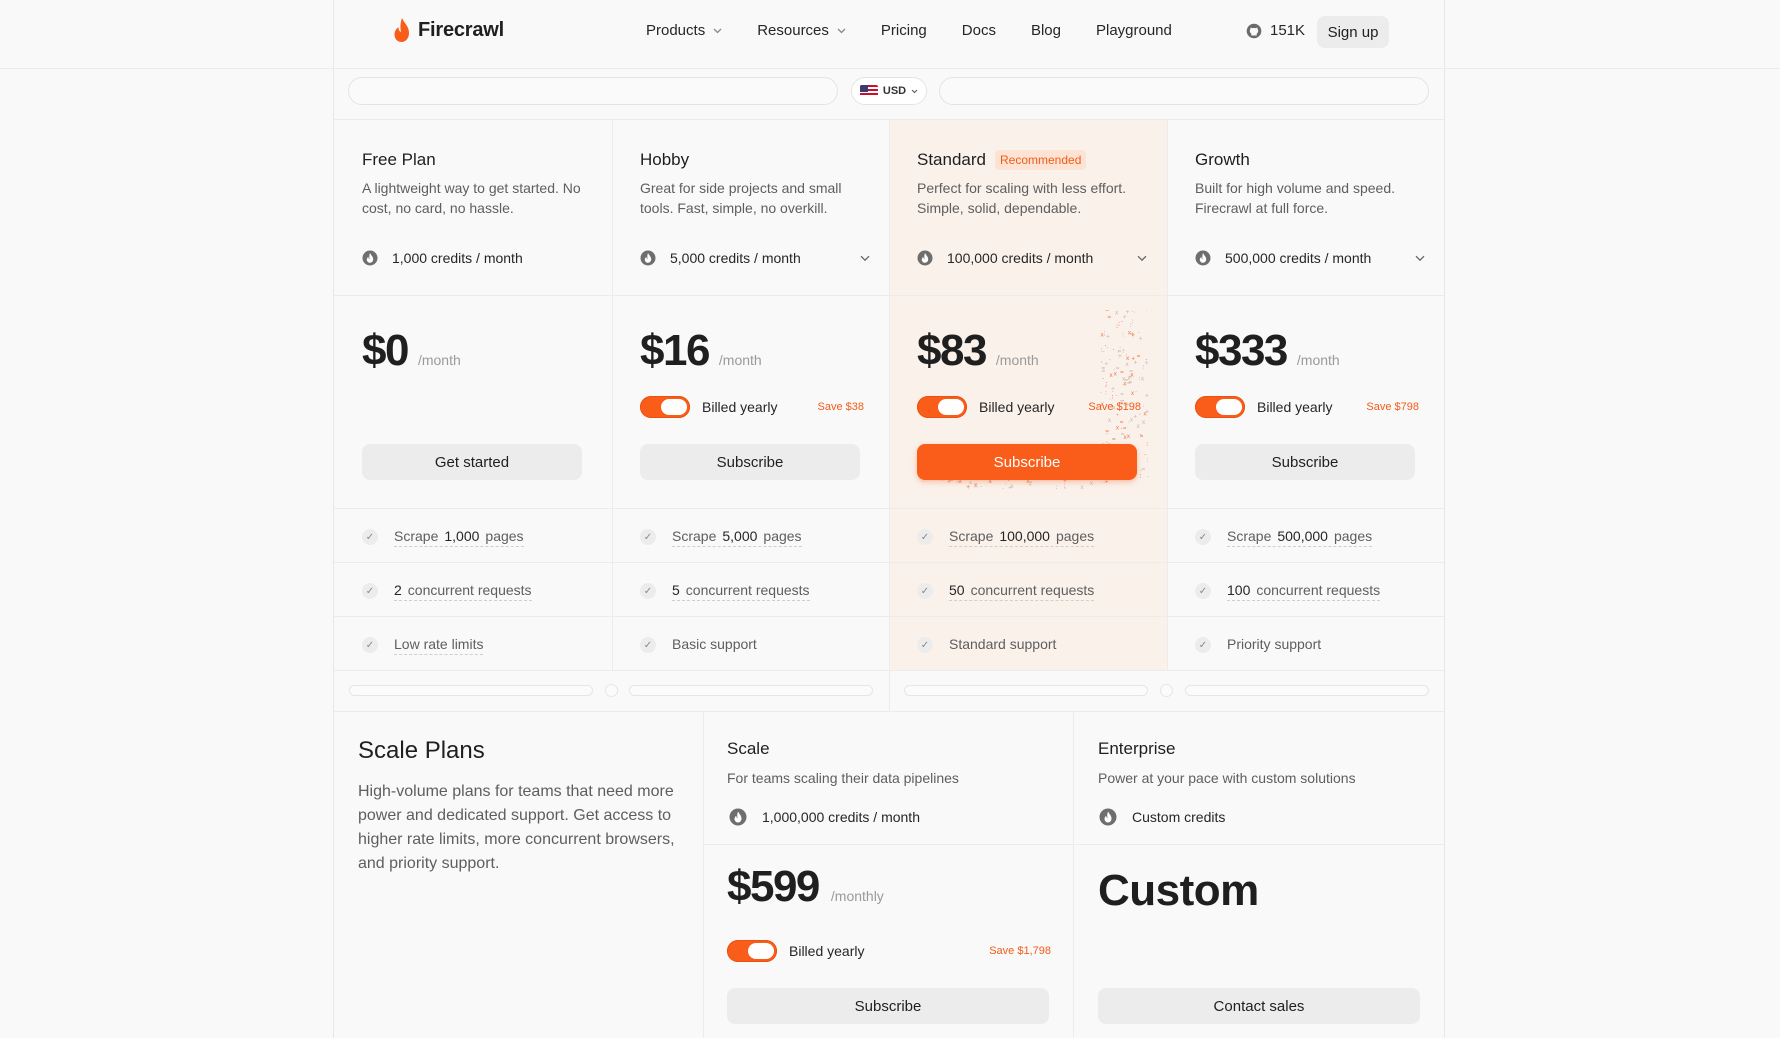  I want to click on brand-logo: Firecrawl, so click(448, 30).